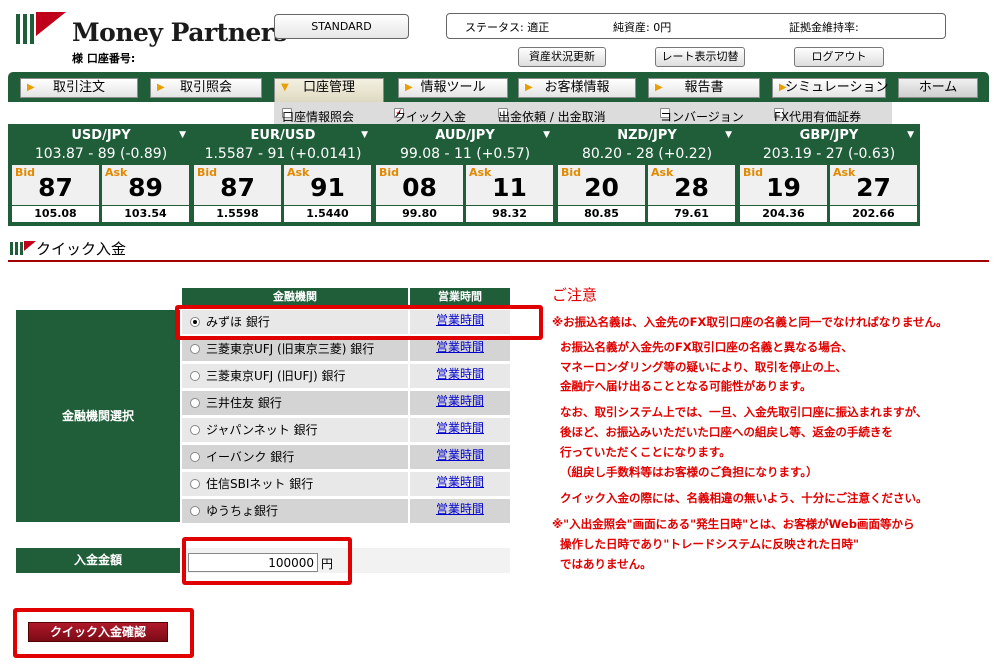  Describe the element at coordinates (341, 26) in the screenshot. I see `plan-badge: STANDARD` at that location.